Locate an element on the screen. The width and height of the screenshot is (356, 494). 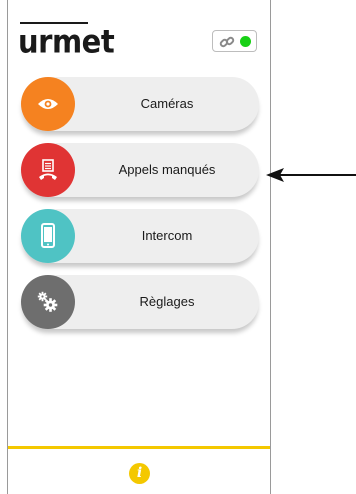
eye-icon is located at coordinates (48, 104).